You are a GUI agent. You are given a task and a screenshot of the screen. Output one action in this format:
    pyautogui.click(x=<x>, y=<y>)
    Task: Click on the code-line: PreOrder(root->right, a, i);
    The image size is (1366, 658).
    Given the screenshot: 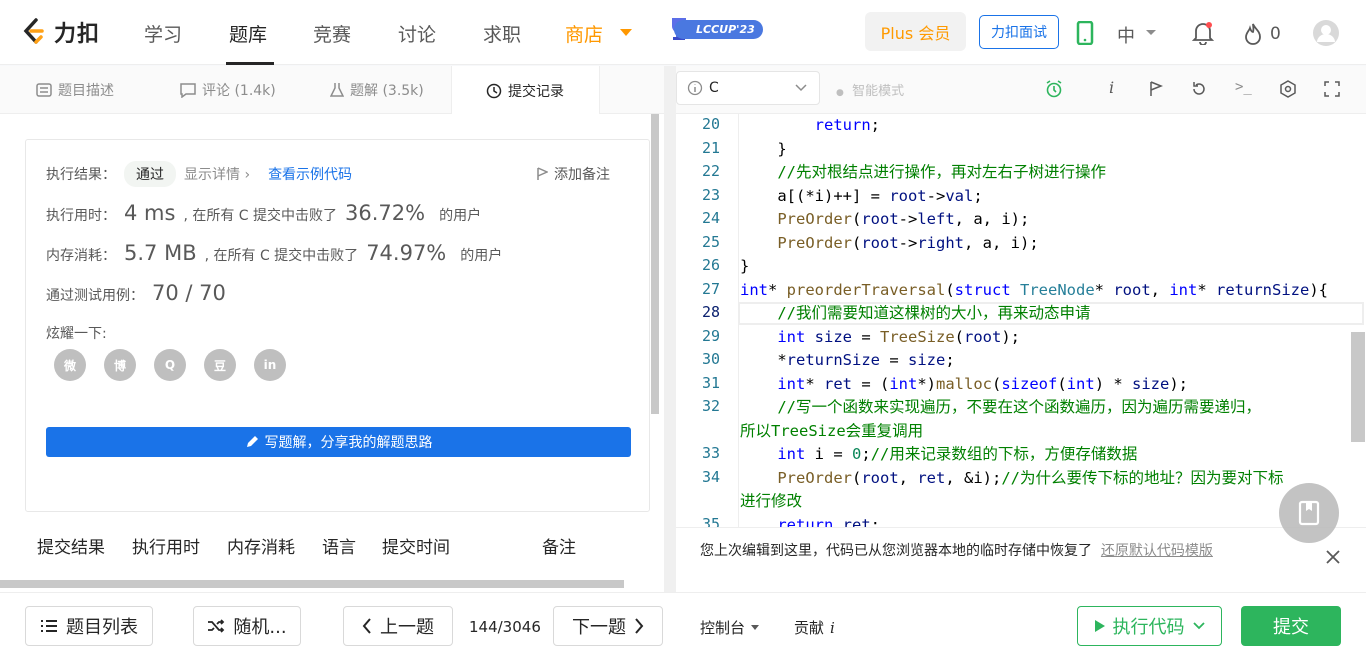 What is the action you would take?
    pyautogui.click(x=889, y=243)
    